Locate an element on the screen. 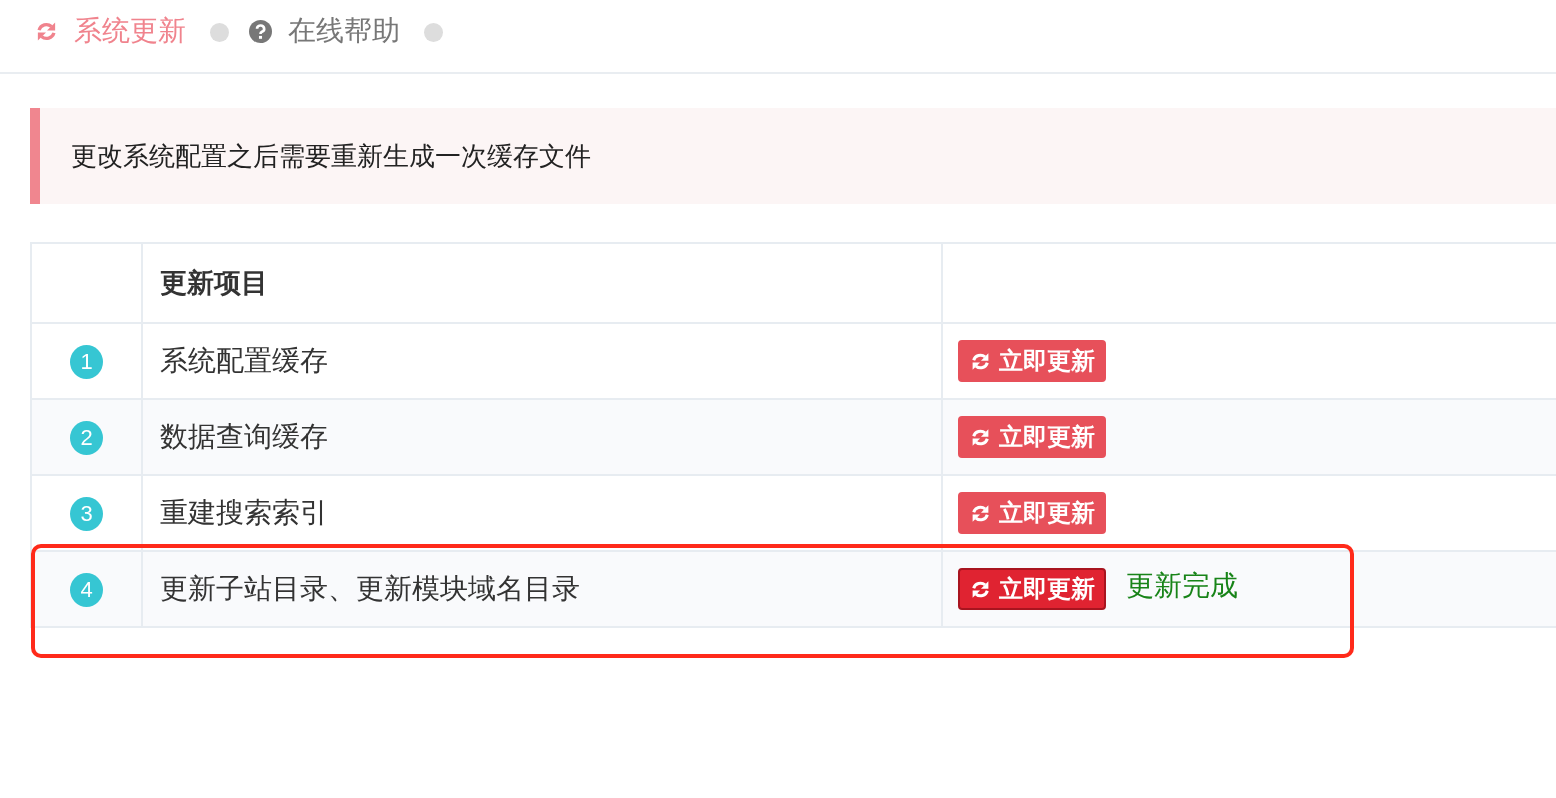 The width and height of the screenshot is (1556, 798). number-badge: 1 is located at coordinates (86, 362).